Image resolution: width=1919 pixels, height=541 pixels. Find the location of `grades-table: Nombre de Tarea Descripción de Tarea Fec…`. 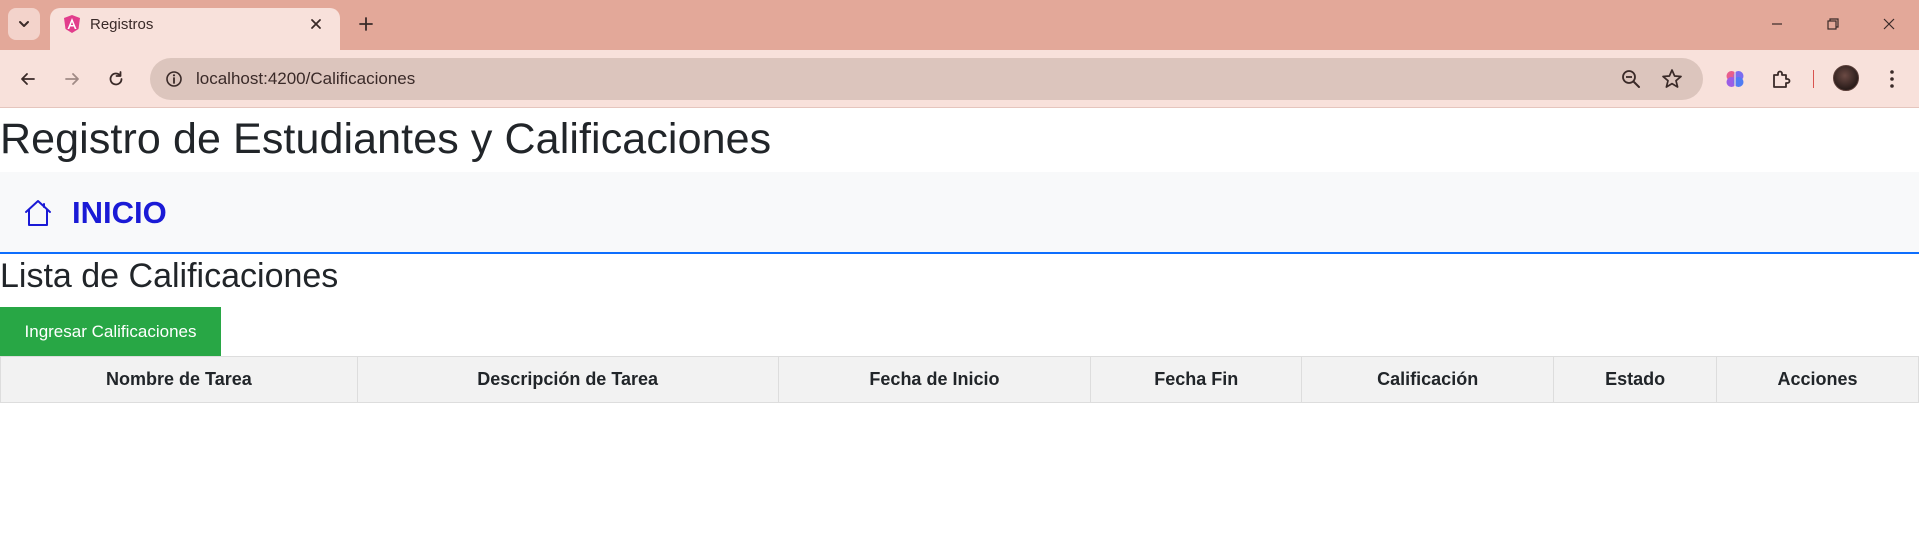

grades-table: Nombre de Tarea Descripción de Tarea Fec… is located at coordinates (959, 379).